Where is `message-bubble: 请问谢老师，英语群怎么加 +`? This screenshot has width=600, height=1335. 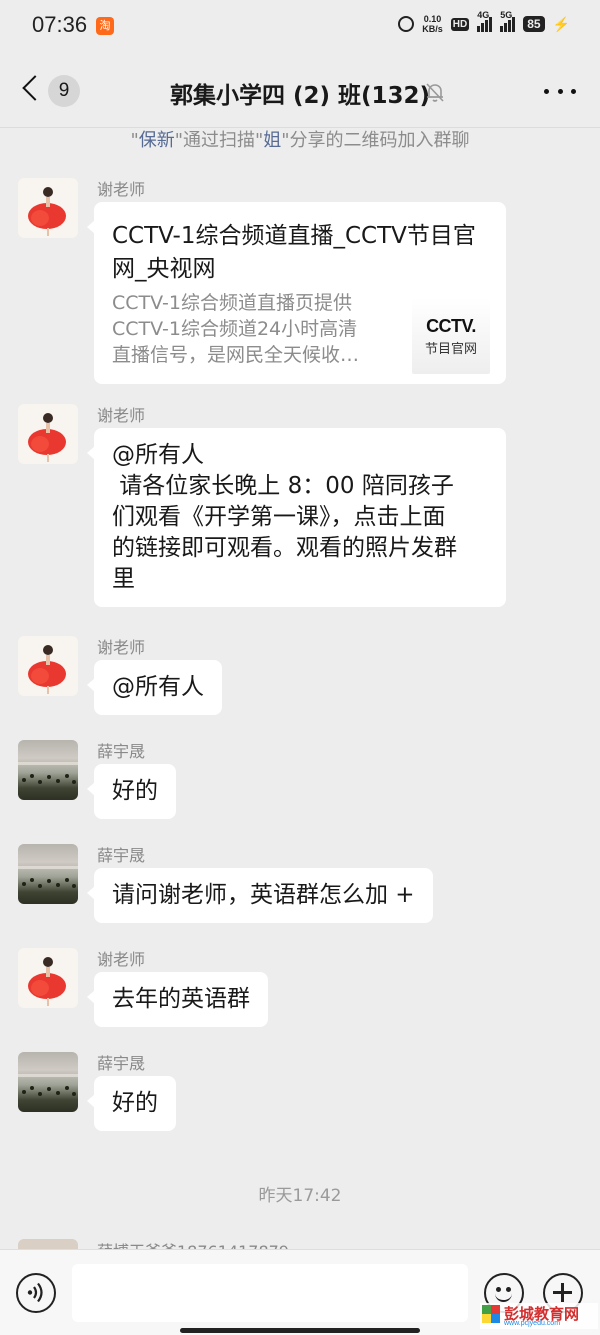 message-bubble: 请问谢老师，英语群怎么加 + is located at coordinates (260, 895).